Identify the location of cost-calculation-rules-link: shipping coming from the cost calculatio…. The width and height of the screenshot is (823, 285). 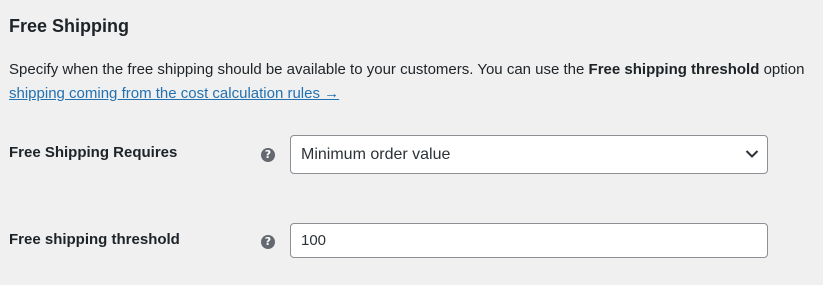
(416, 94).